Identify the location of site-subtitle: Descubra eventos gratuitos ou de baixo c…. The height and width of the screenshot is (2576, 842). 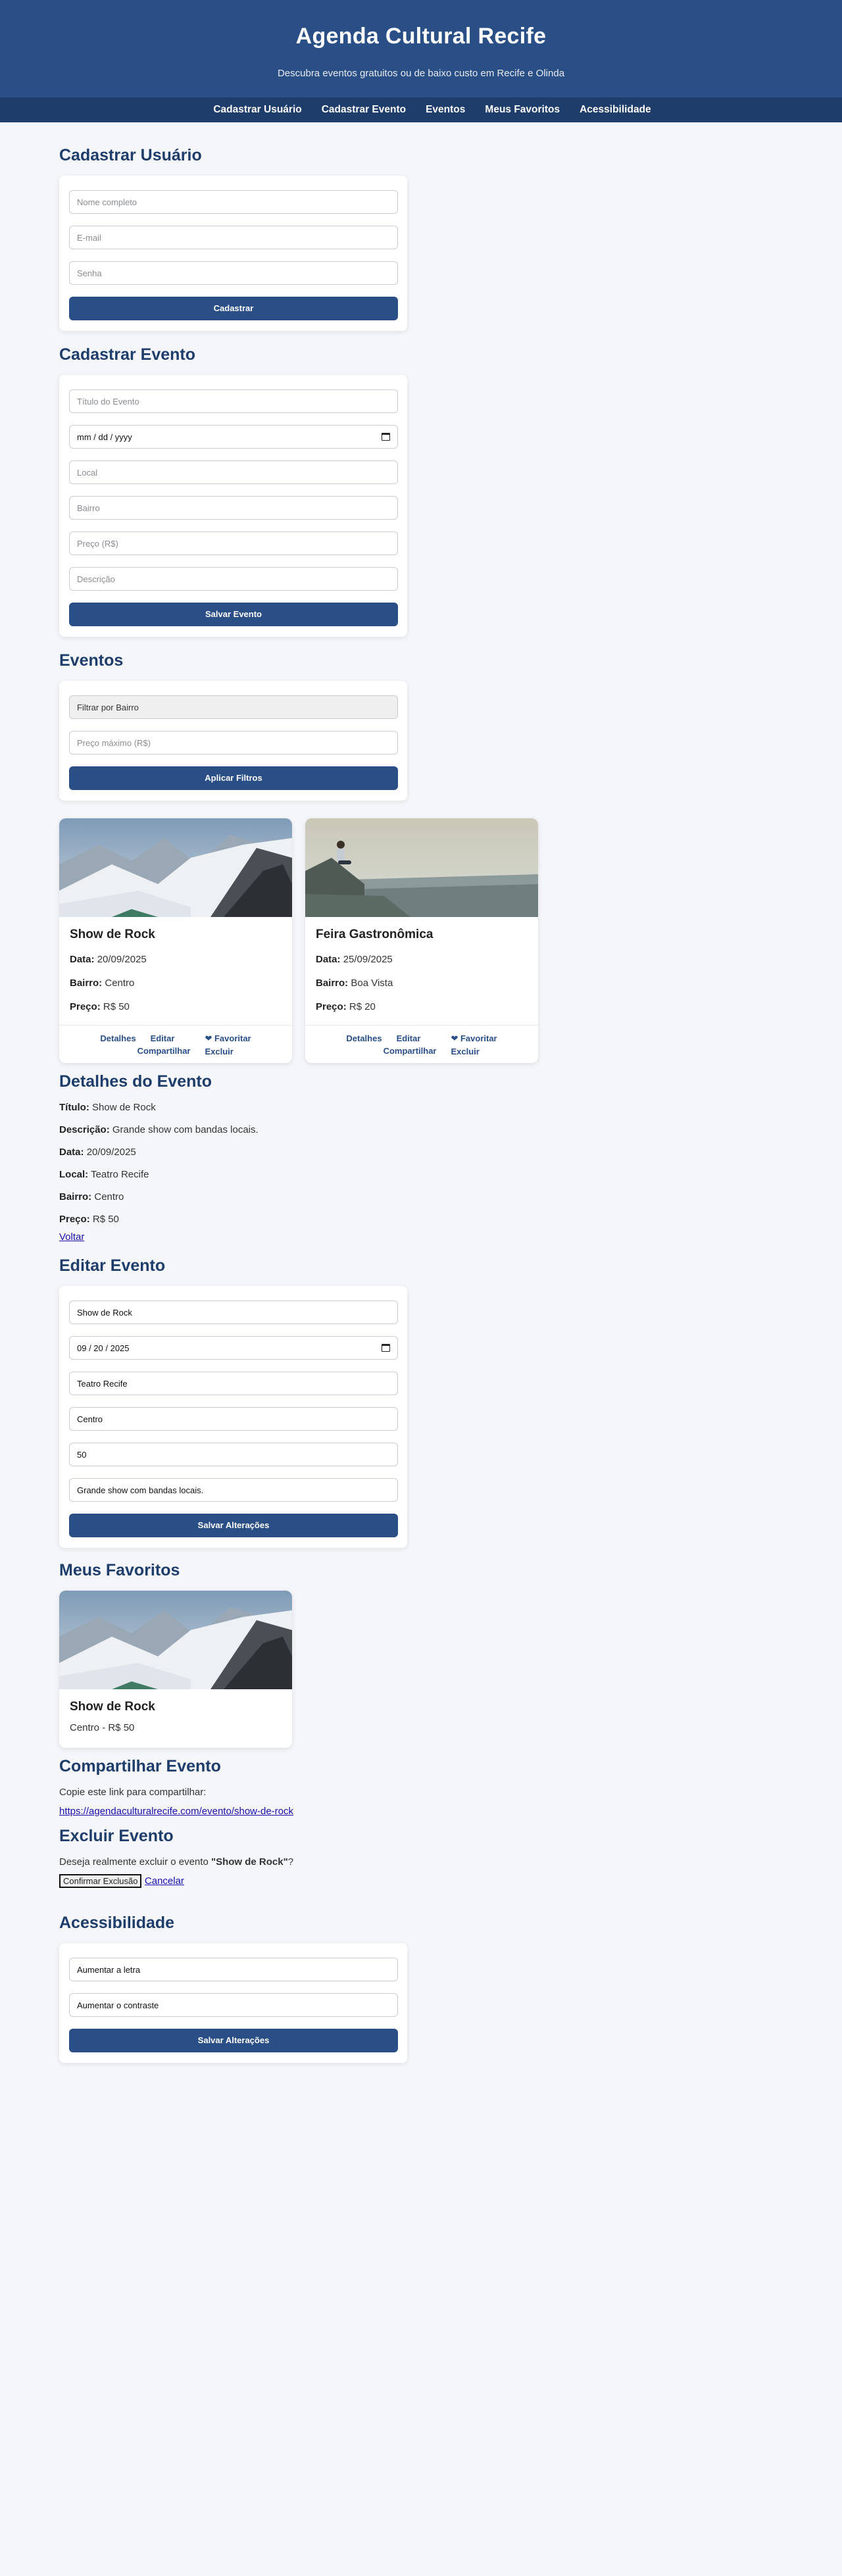
(421, 73).